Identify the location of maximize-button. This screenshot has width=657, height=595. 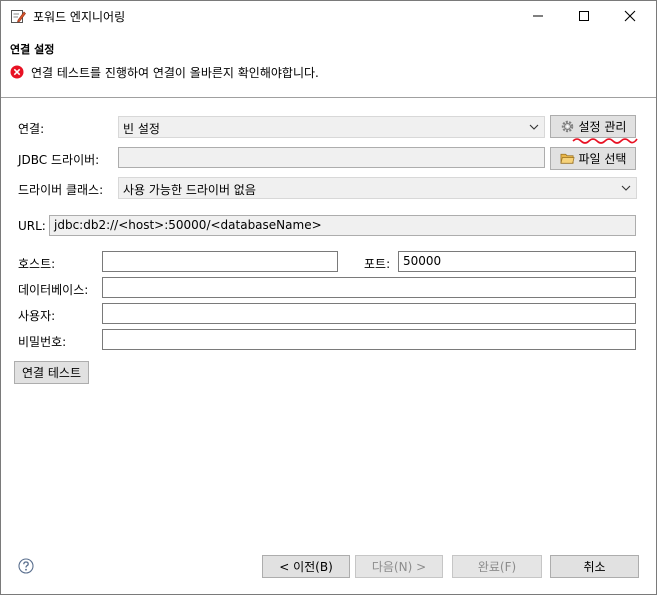
(584, 16).